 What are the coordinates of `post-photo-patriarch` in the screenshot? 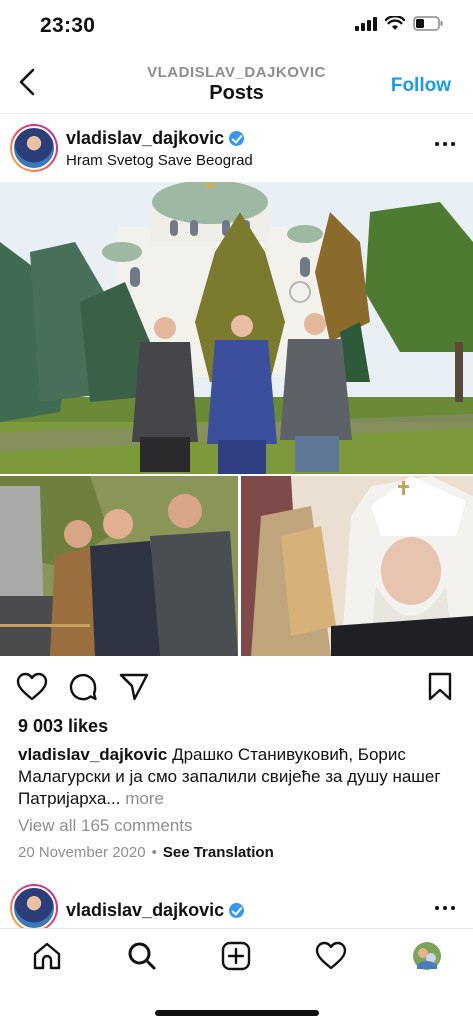 It's located at (357, 566).